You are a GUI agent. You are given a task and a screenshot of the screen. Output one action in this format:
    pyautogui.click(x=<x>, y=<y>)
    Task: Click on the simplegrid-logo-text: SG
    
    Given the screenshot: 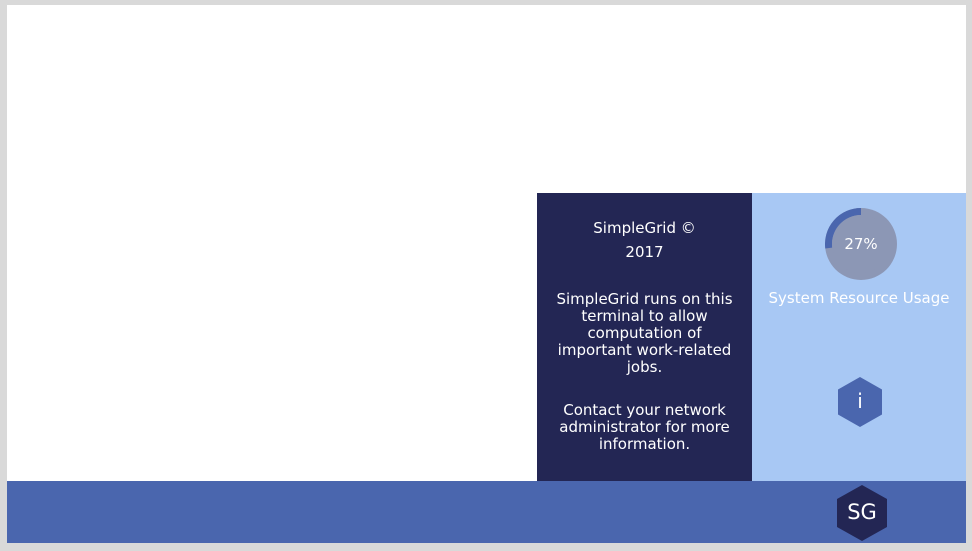 What is the action you would take?
    pyautogui.click(x=862, y=513)
    